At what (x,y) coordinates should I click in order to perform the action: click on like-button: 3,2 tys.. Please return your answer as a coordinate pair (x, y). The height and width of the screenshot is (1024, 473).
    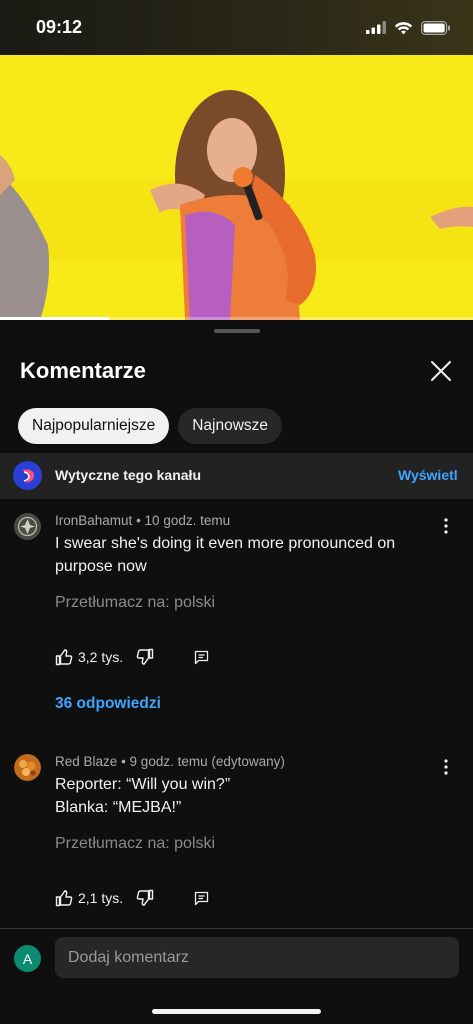
    Looking at the image, I should click on (89, 657).